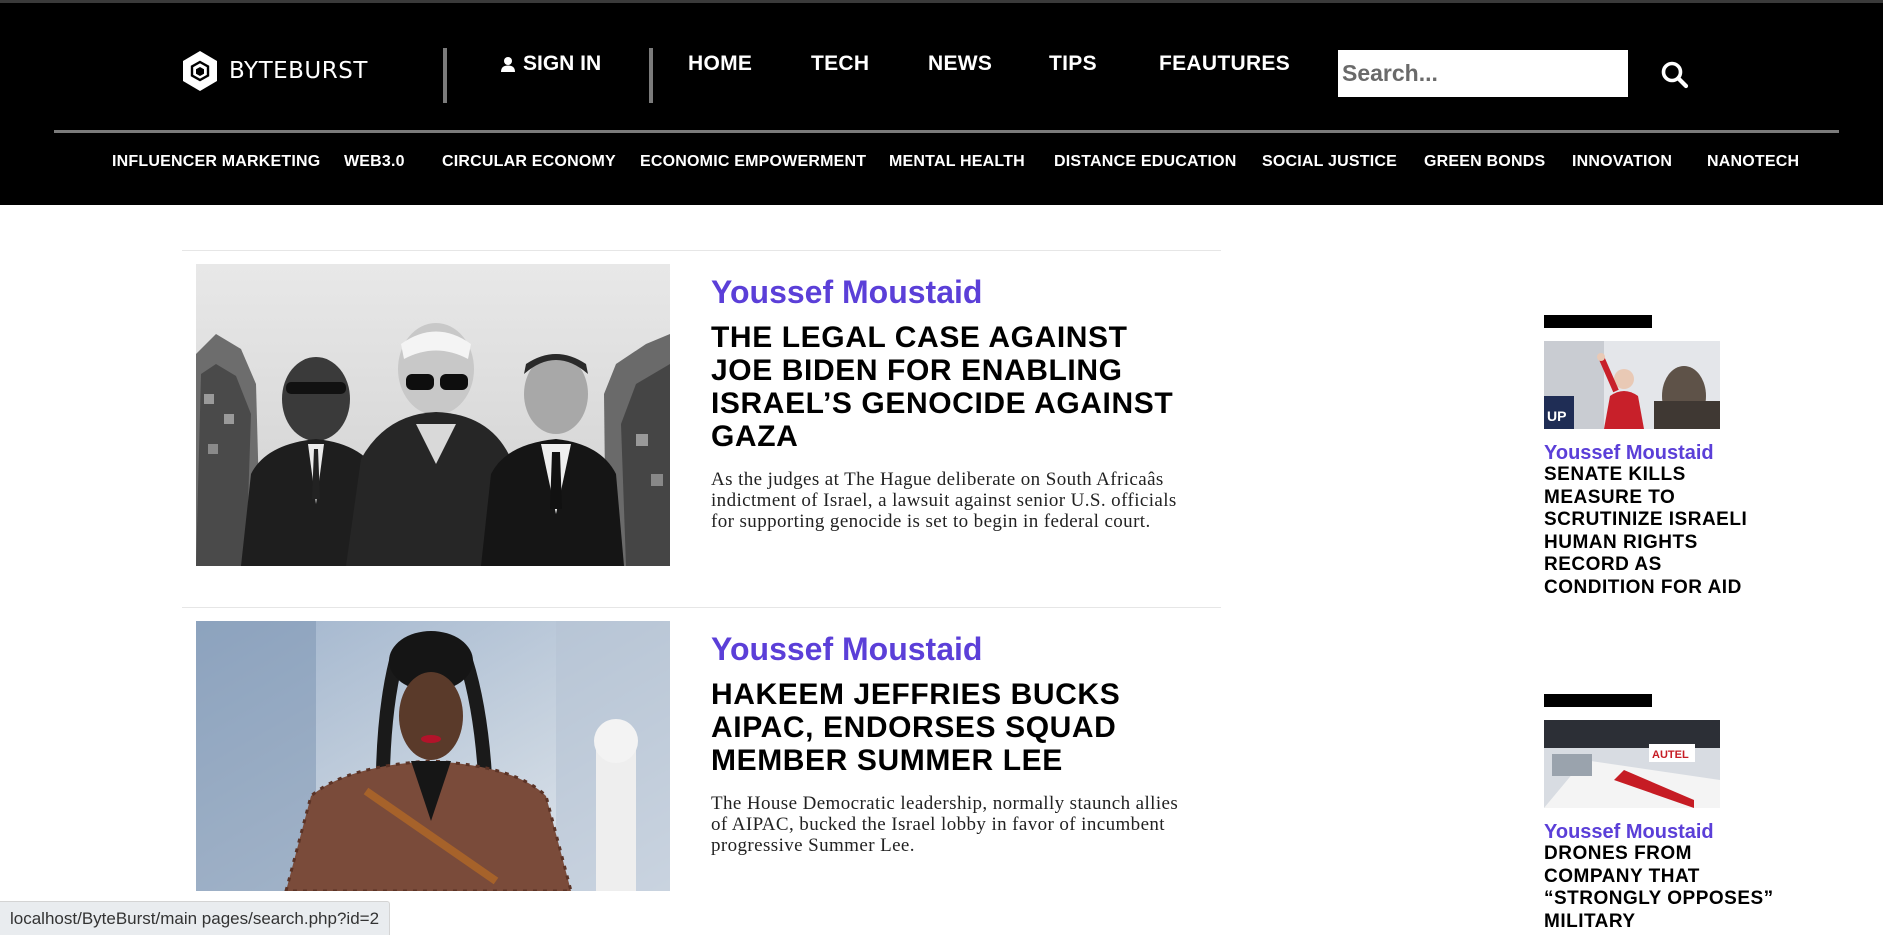 The image size is (1883, 935). Describe the element at coordinates (840, 64) in the screenshot. I see `nav-tech: TECH` at that location.